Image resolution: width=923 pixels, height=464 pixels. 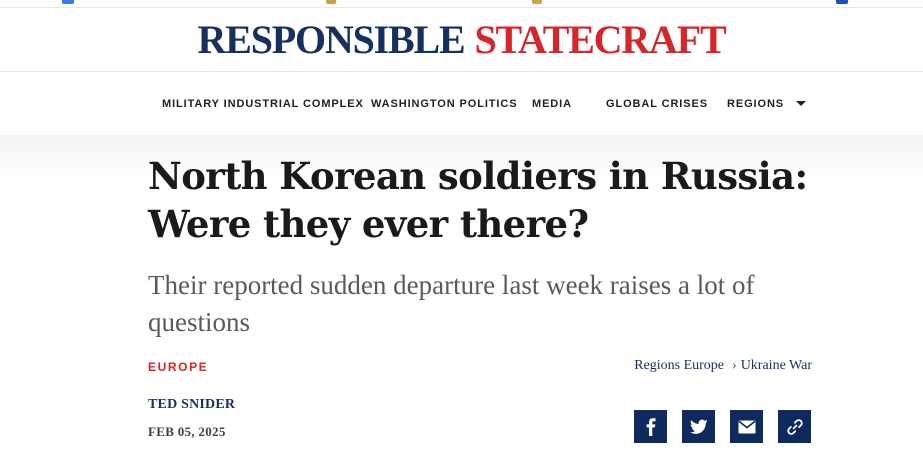 What do you see at coordinates (187, 431) in the screenshot?
I see `publish-date: FEB 05, 2025` at bounding box center [187, 431].